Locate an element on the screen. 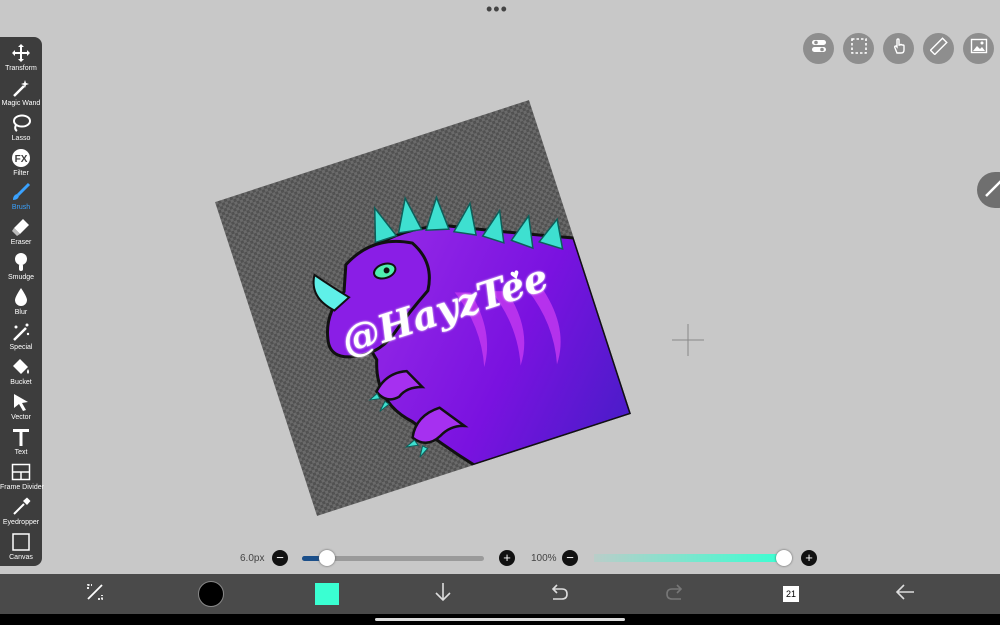  ruler-button is located at coordinates (938, 48).